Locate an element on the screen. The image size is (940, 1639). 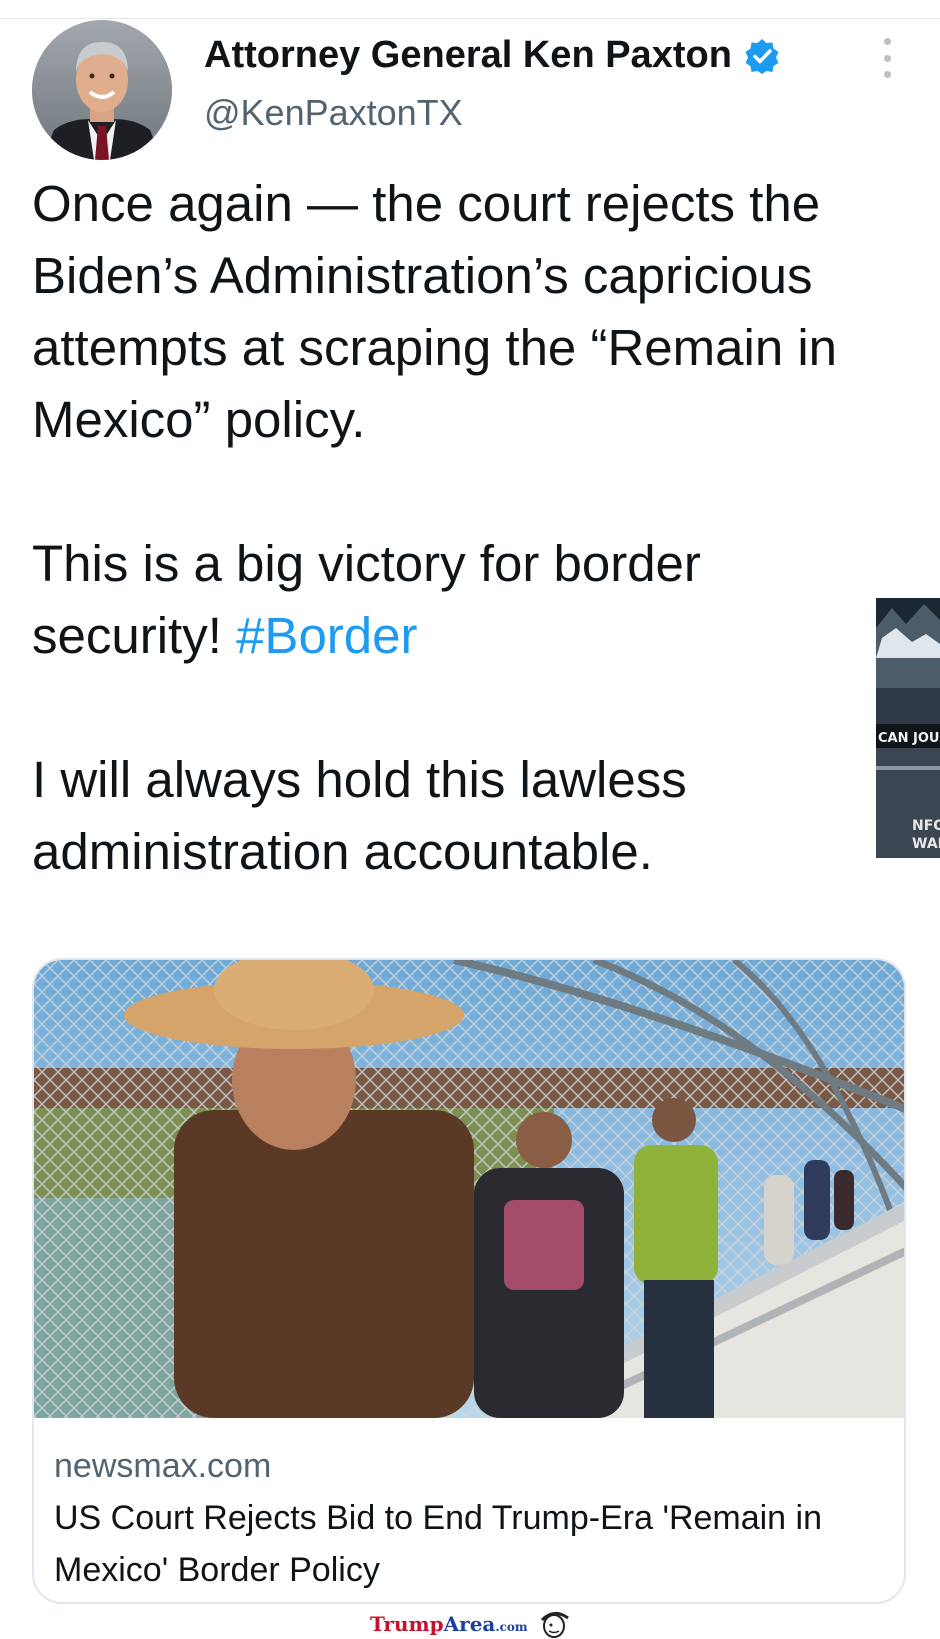
watermark-text: TrumpArea.com is located at coordinates (449, 1624).